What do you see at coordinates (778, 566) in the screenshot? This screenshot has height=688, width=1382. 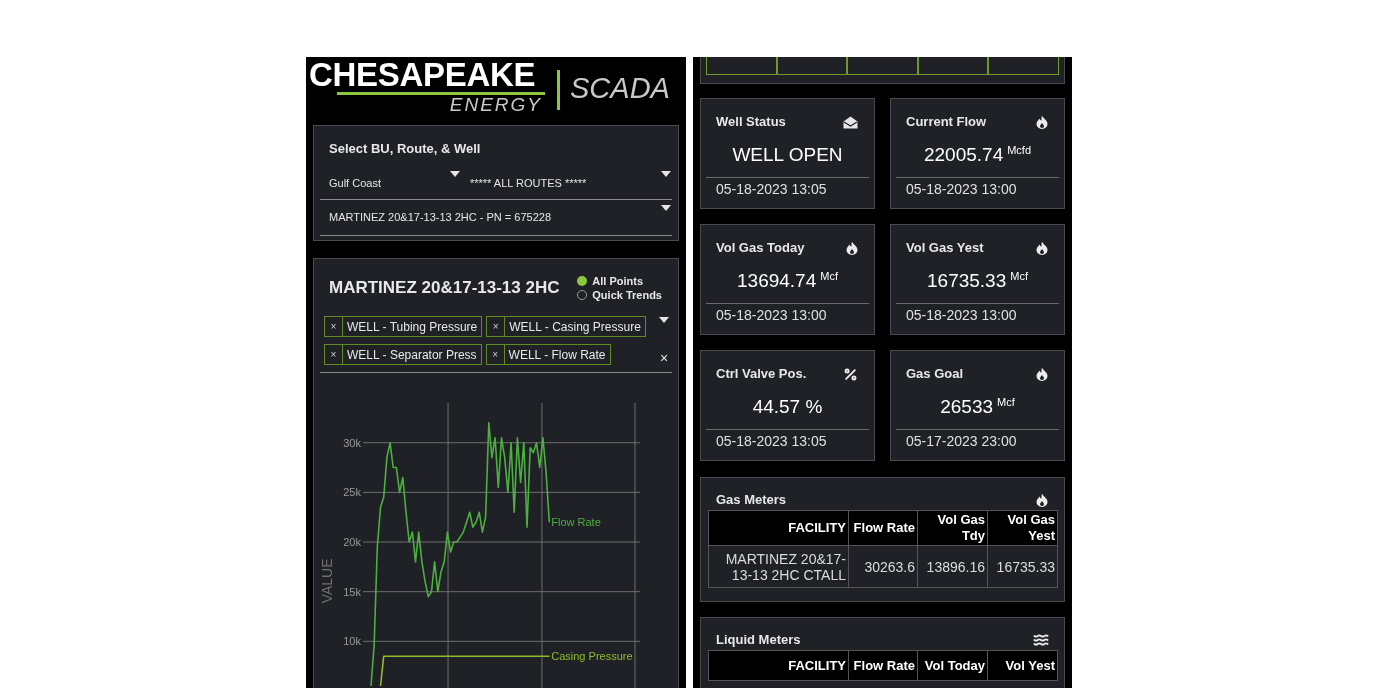 I see `table-cell: MARTINEZ 20&17-13-13 2HC CTALL` at bounding box center [778, 566].